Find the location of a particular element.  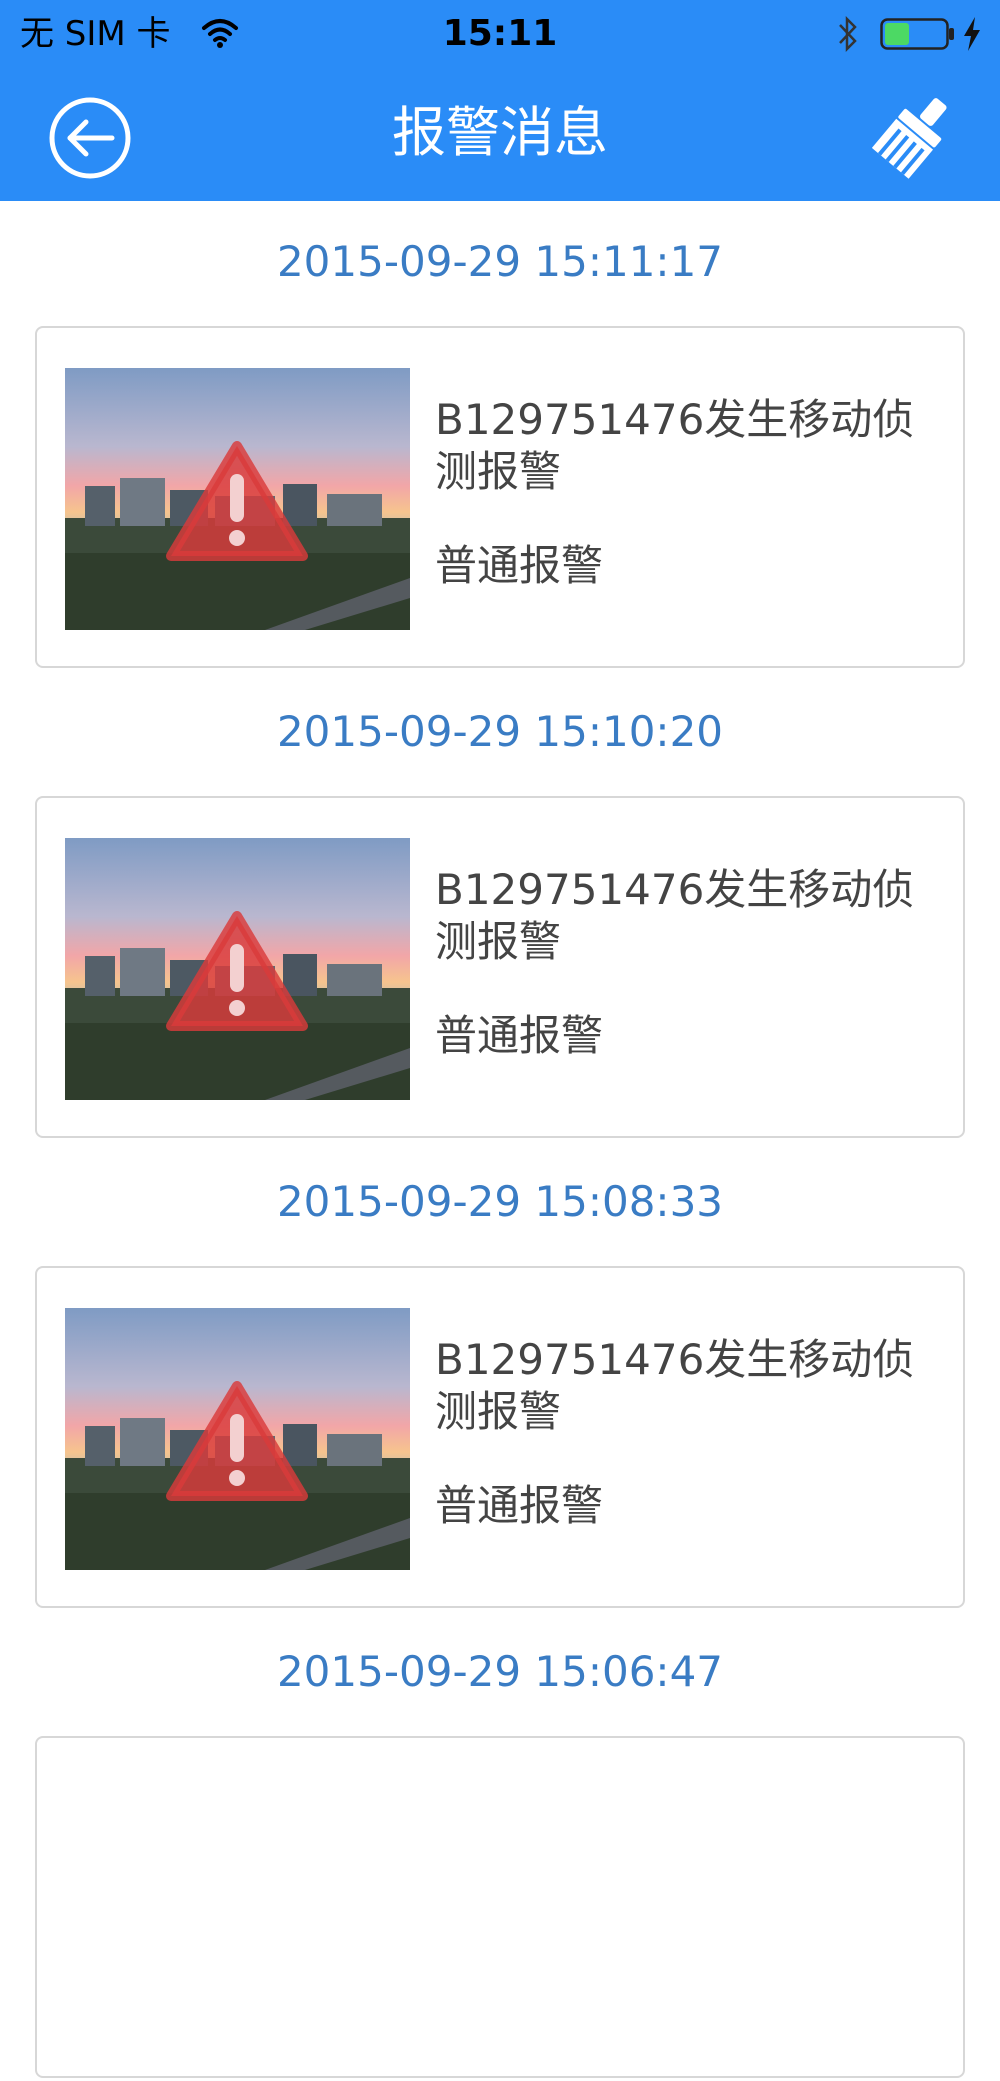

alarm-timestamp: 2015-09-29 15:08:33 is located at coordinates (500, 1201).